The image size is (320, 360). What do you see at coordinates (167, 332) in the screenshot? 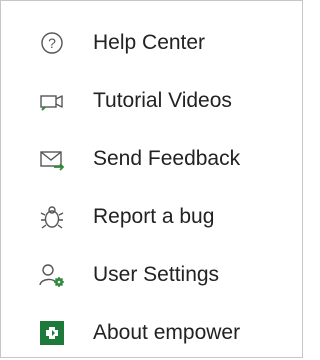
I see `menu-item-label: About empower` at bounding box center [167, 332].